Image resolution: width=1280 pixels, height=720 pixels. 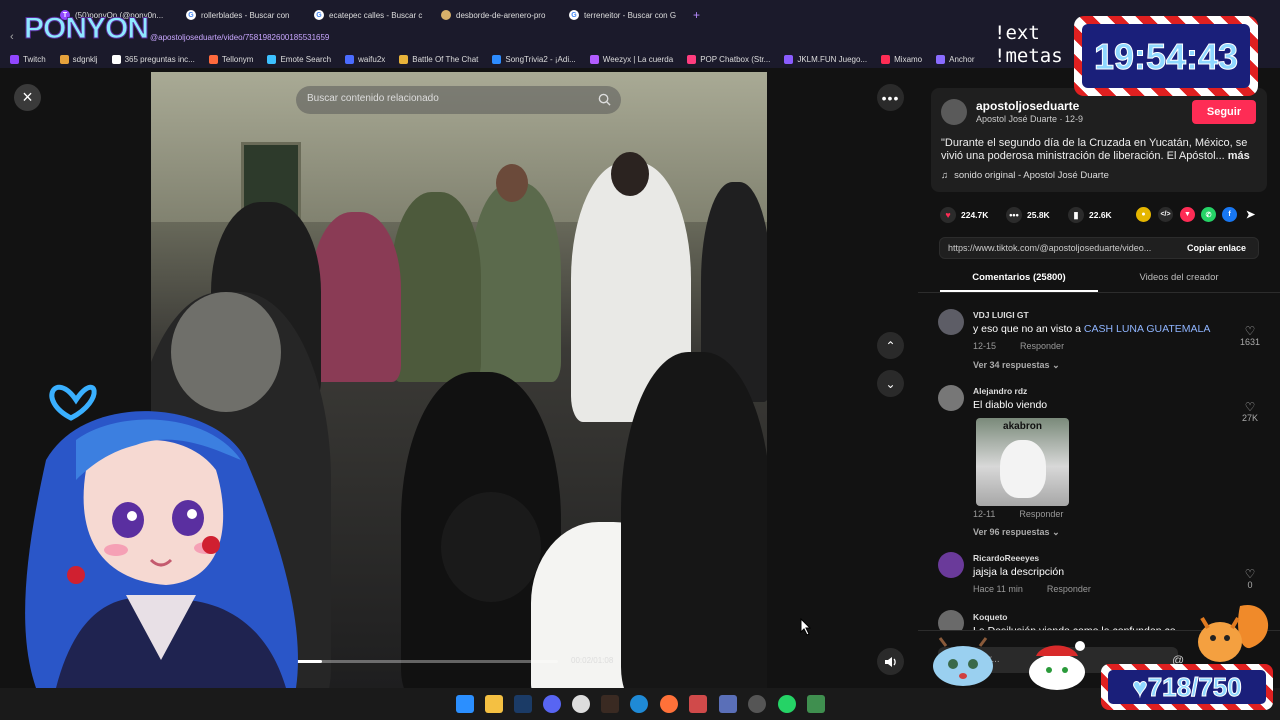 I want to click on tab-label: desborde-de-arenero-pro, so click(x=501, y=15).